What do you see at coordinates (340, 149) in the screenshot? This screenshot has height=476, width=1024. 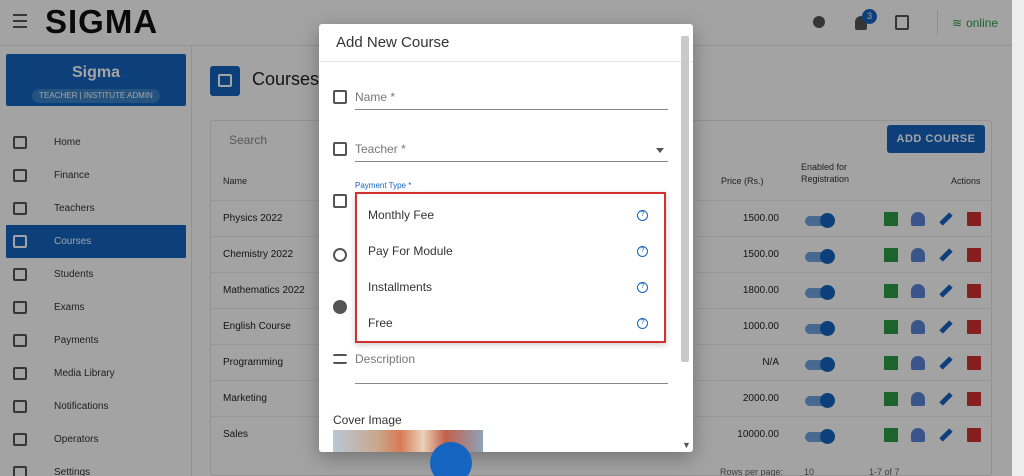 I see `teacher-icon` at bounding box center [340, 149].